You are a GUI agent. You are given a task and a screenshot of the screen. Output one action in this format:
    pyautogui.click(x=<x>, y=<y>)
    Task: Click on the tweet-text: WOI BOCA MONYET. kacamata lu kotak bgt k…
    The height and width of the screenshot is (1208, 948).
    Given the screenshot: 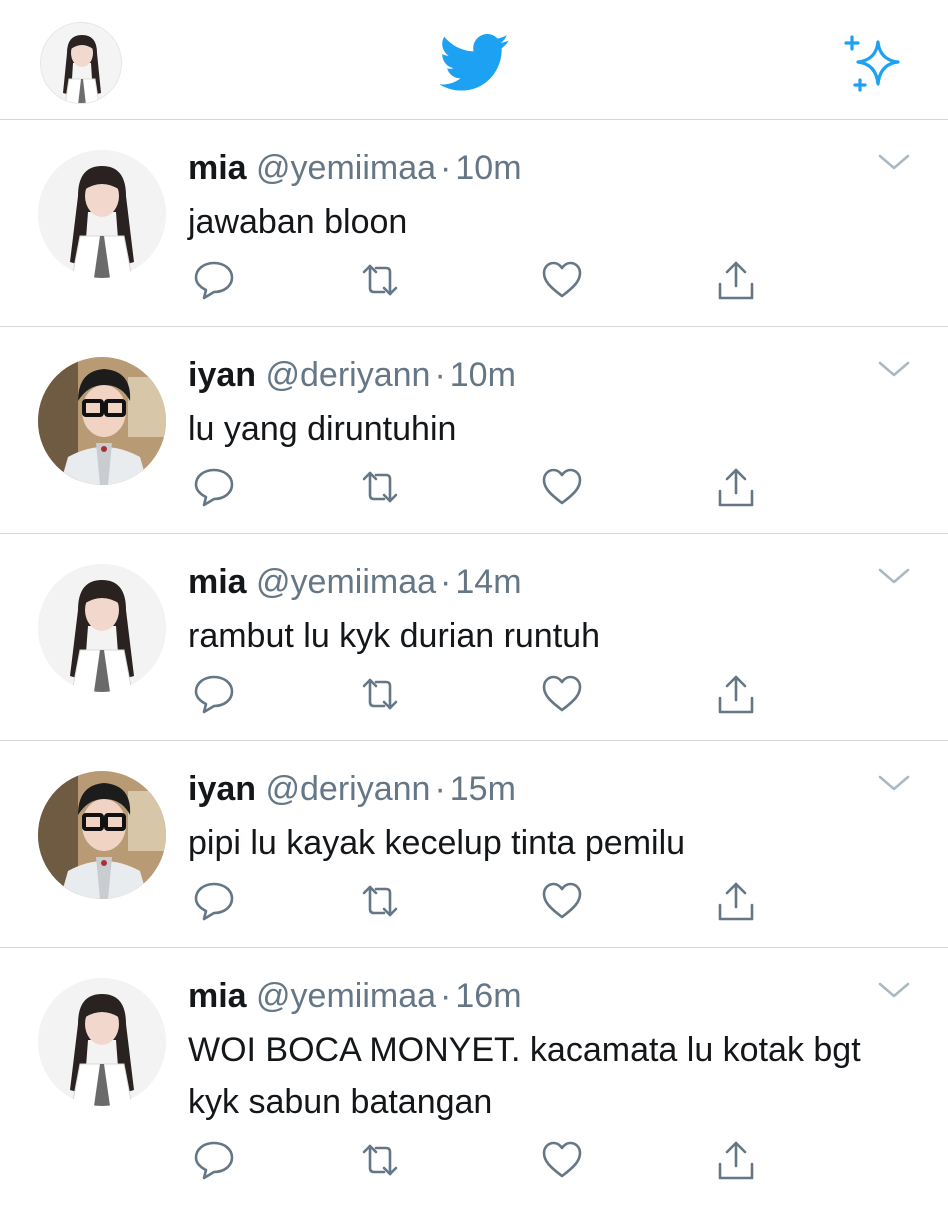 What is the action you would take?
    pyautogui.click(x=524, y=1076)
    